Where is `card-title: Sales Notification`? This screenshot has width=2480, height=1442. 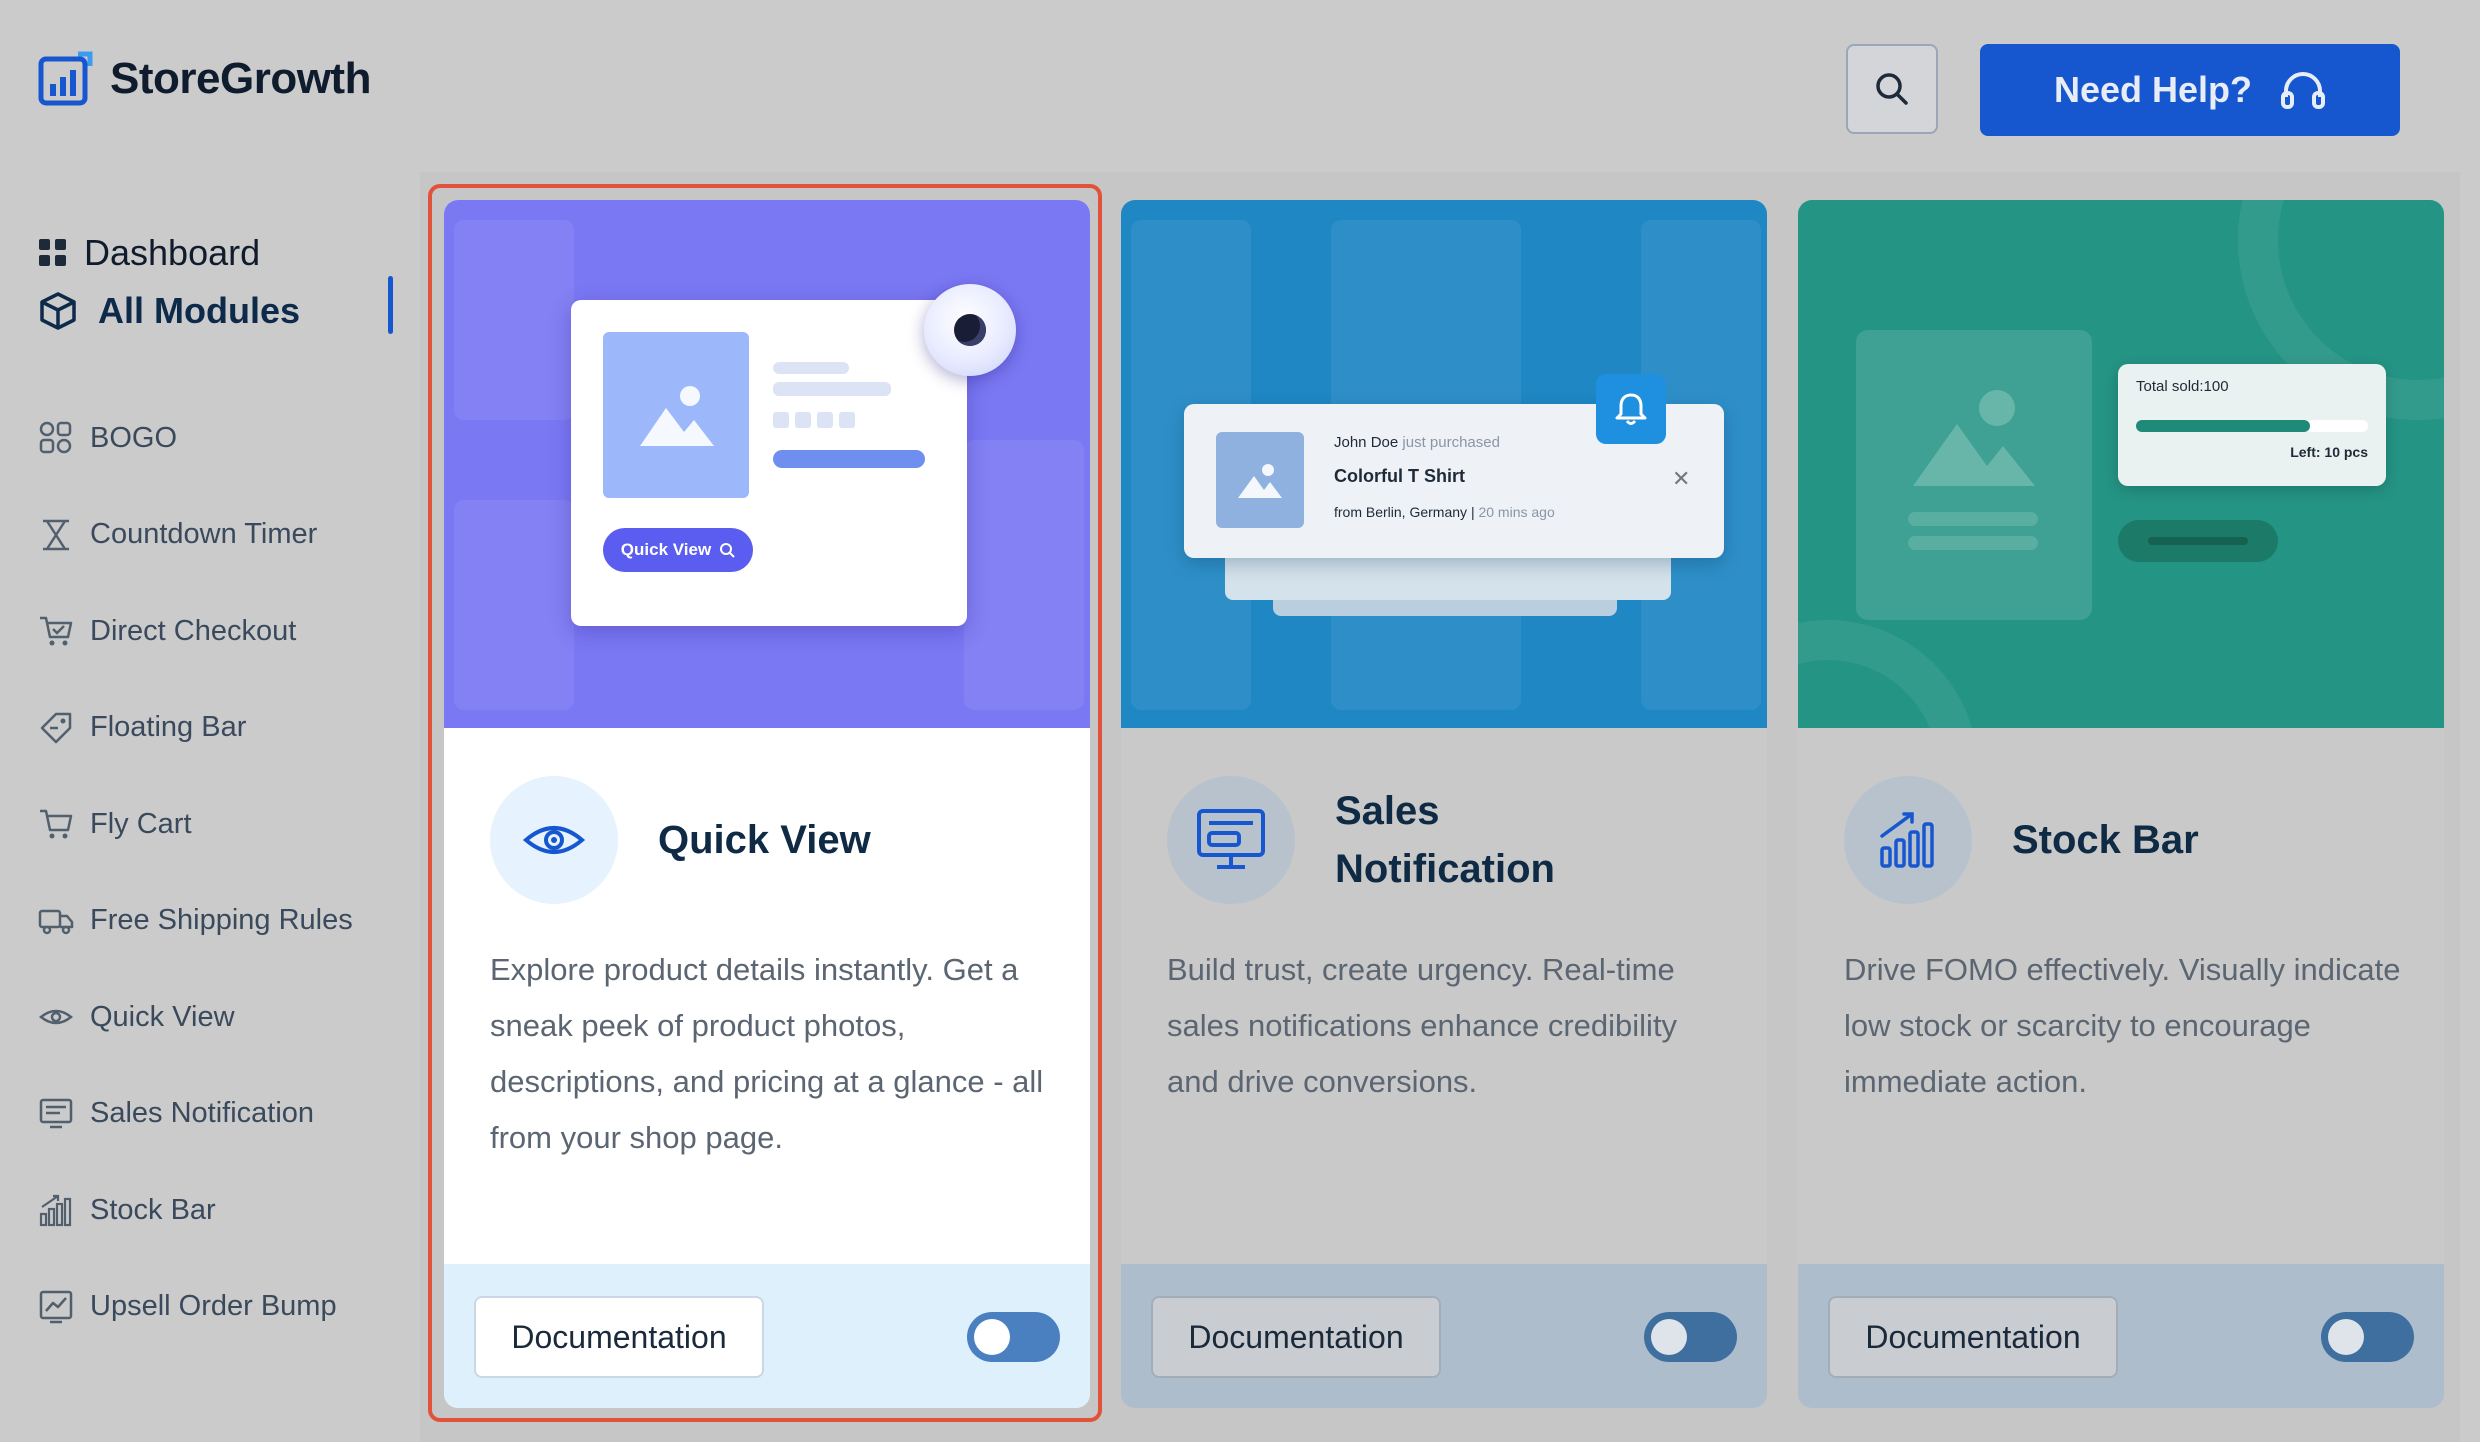
card-title: Sales Notification is located at coordinates (1445, 840).